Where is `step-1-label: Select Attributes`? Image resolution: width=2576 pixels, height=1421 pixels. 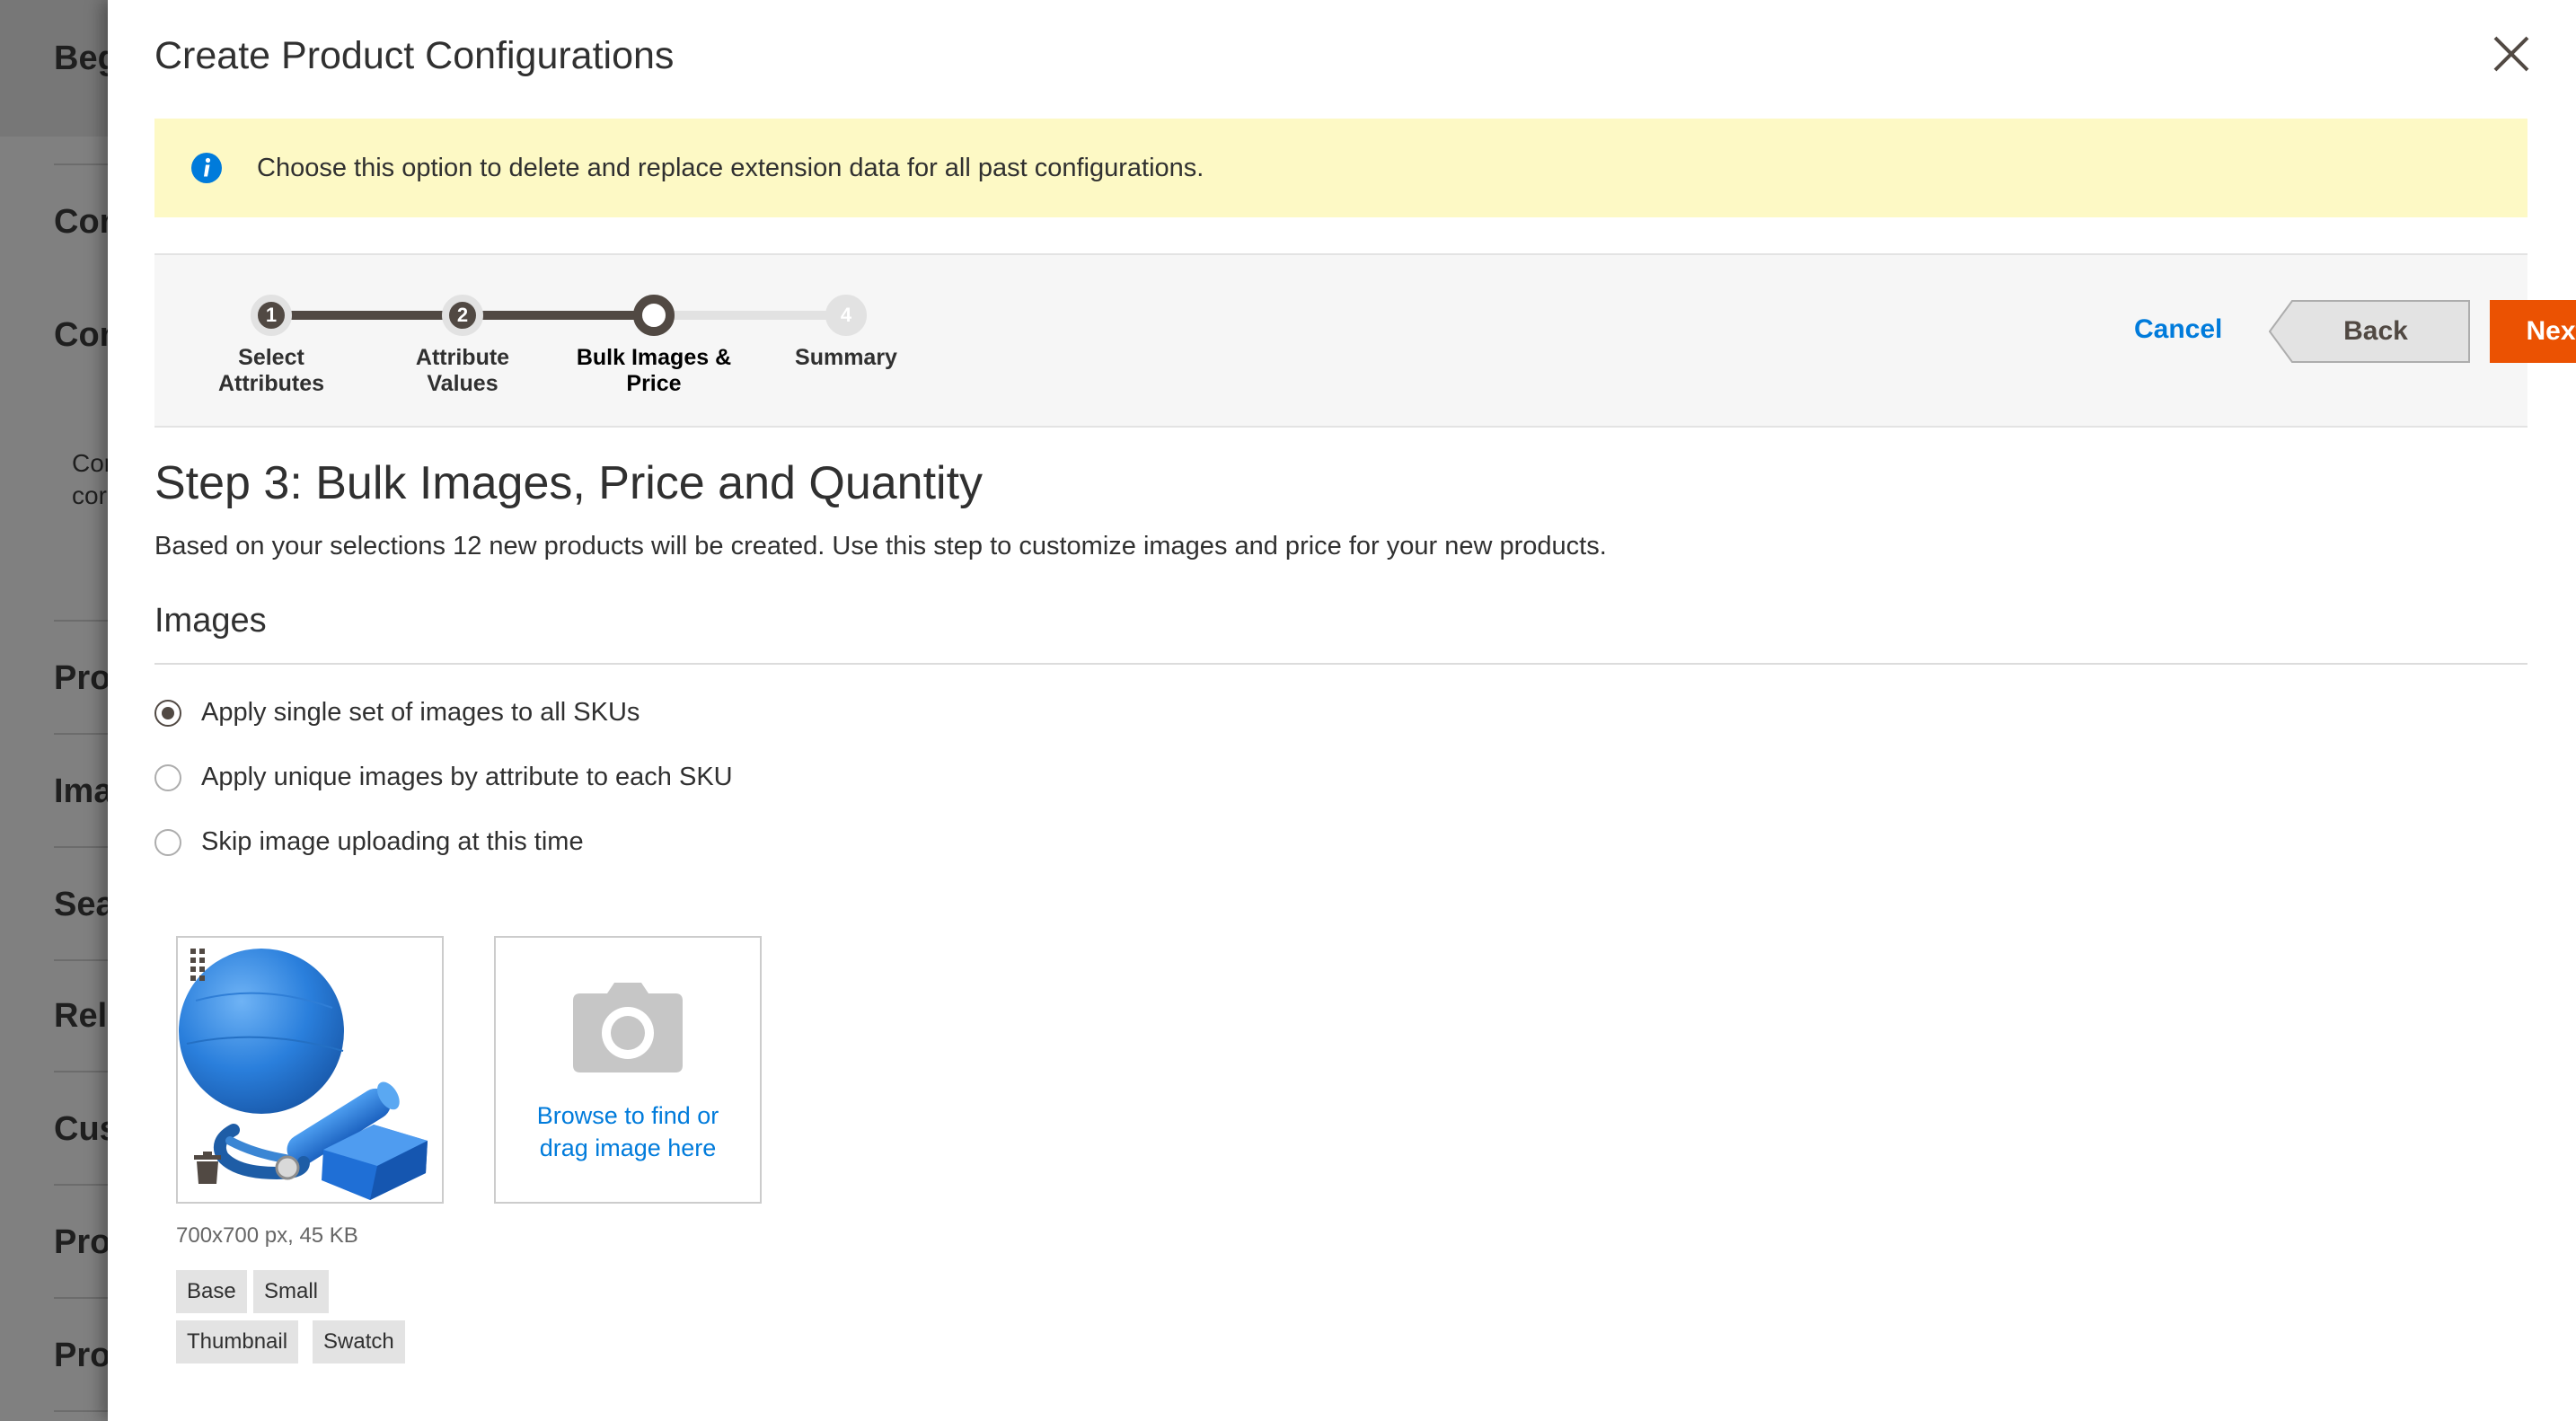 step-1-label: Select Attributes is located at coordinates (271, 371).